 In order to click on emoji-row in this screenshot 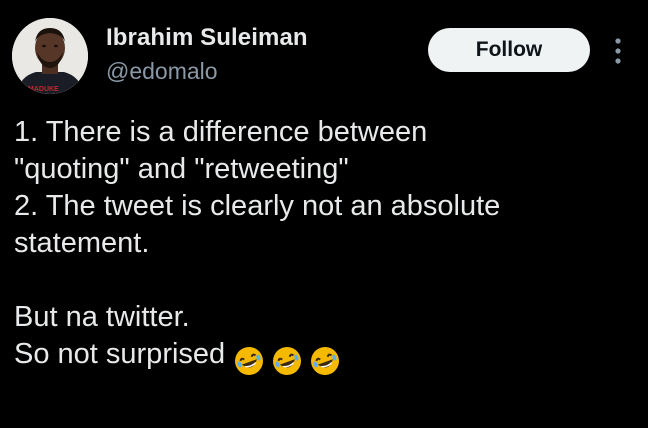, I will do `click(290, 360)`.